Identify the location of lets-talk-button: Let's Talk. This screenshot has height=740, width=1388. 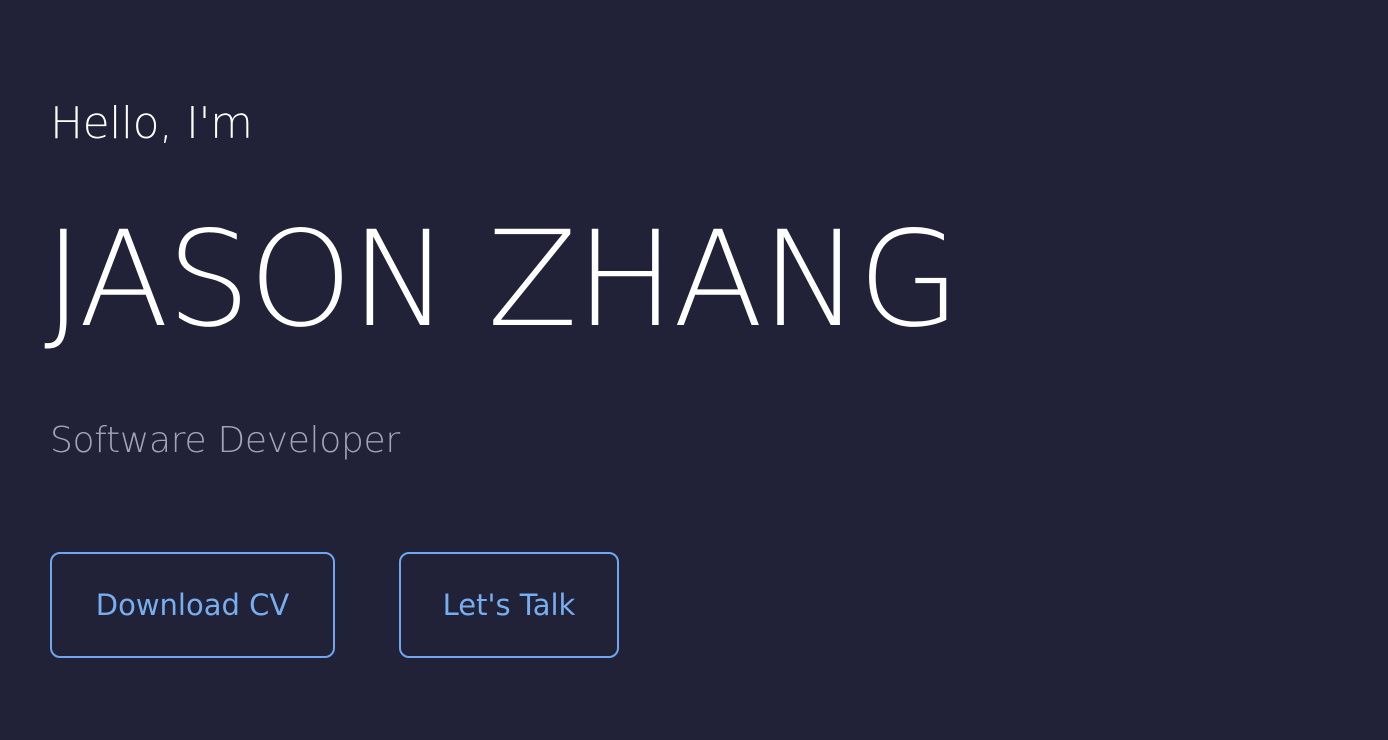
(509, 605).